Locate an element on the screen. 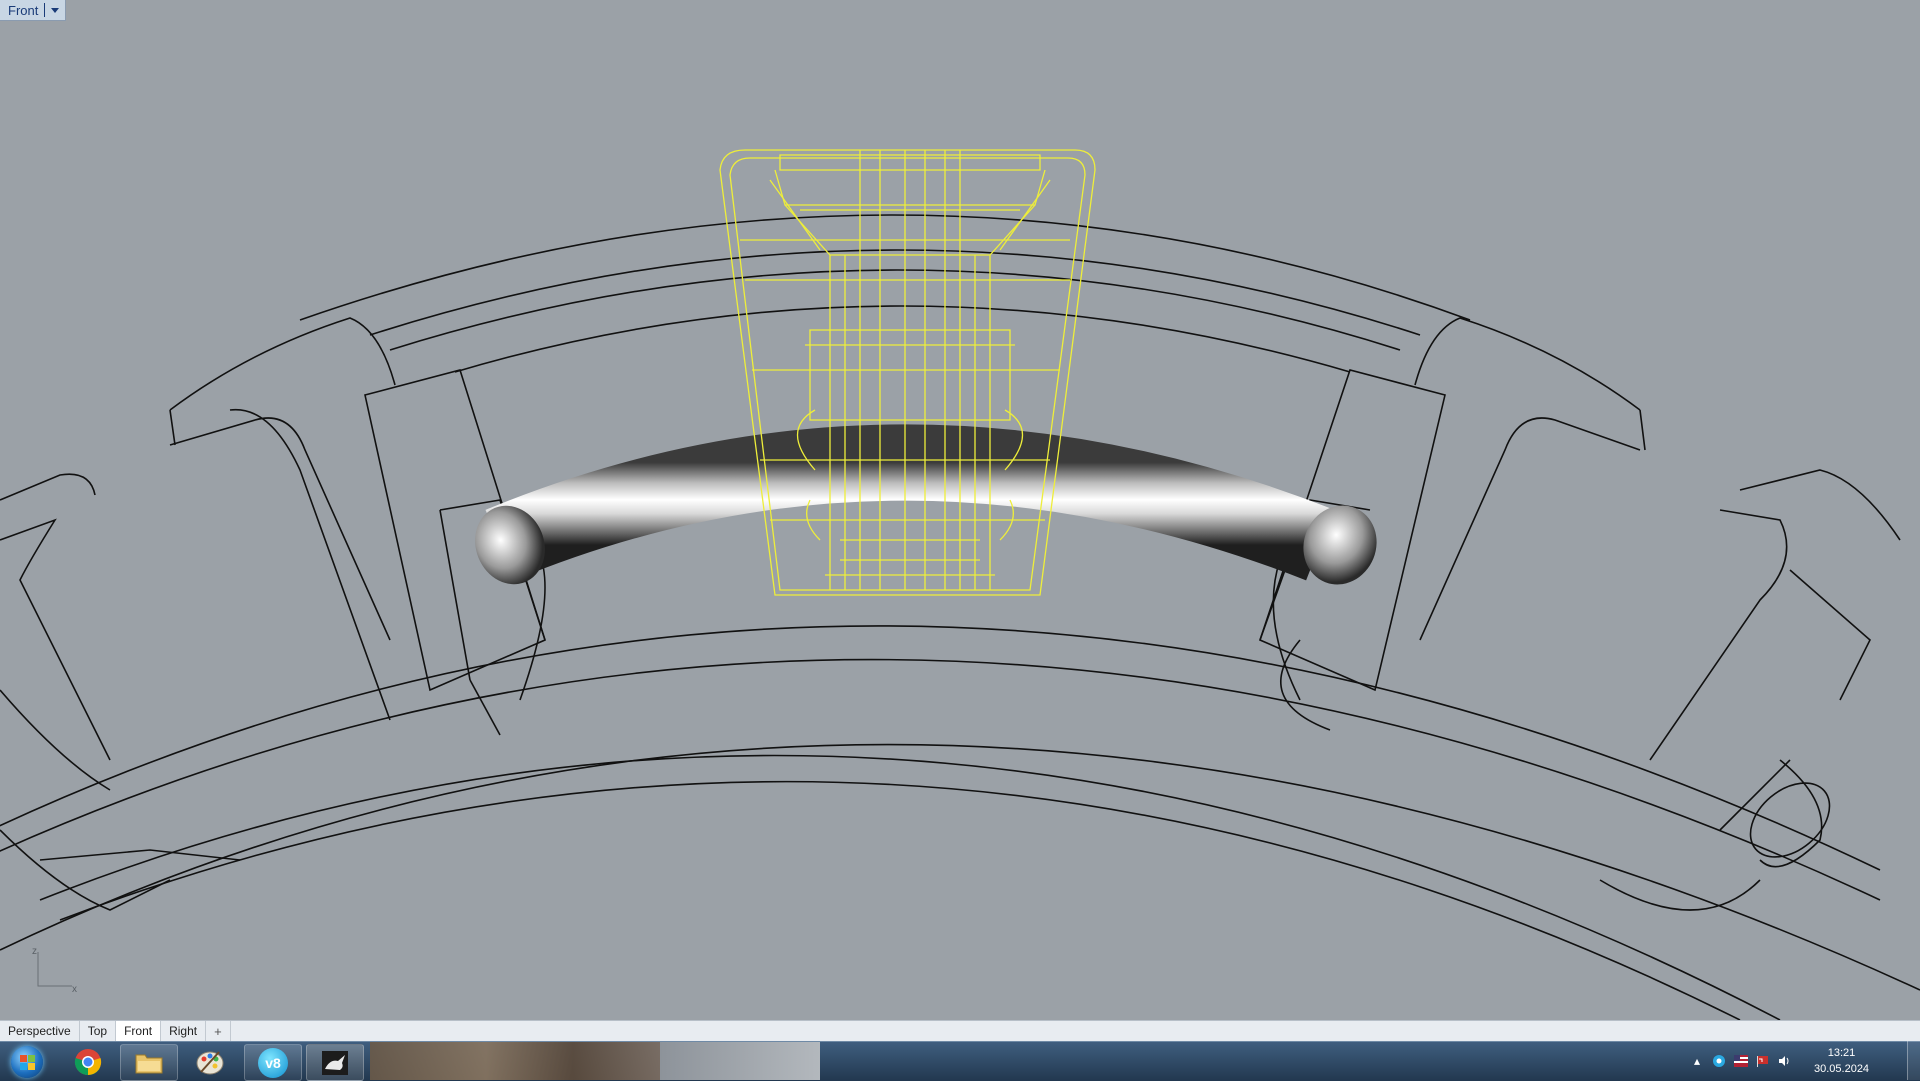 Image resolution: width=1920 pixels, height=1081 pixels. selected-clasp-wireframe is located at coordinates (907, 372).